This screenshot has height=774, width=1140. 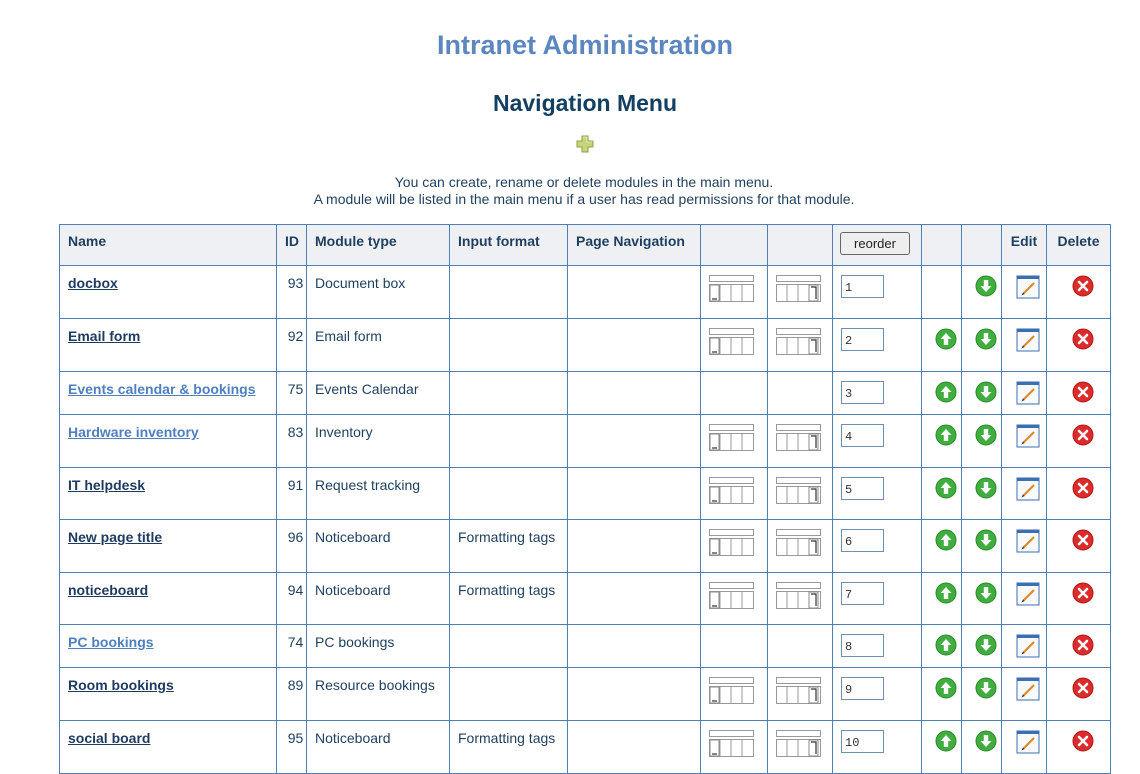 What do you see at coordinates (115, 537) in the screenshot?
I see `module-link: New page title` at bounding box center [115, 537].